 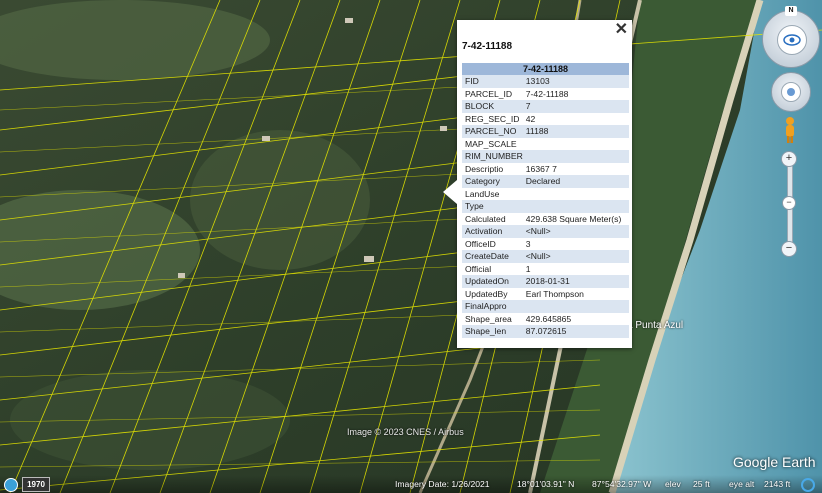 I want to click on table-row: Category Declared, so click(x=545, y=181).